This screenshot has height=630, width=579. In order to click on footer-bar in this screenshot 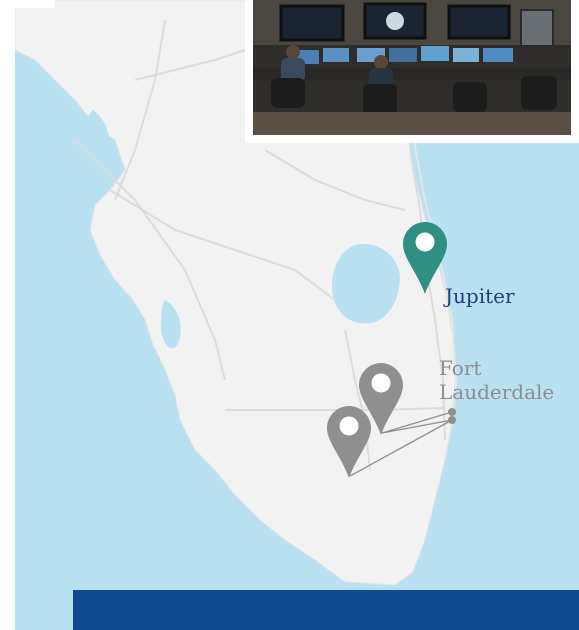, I will do `click(326, 610)`.